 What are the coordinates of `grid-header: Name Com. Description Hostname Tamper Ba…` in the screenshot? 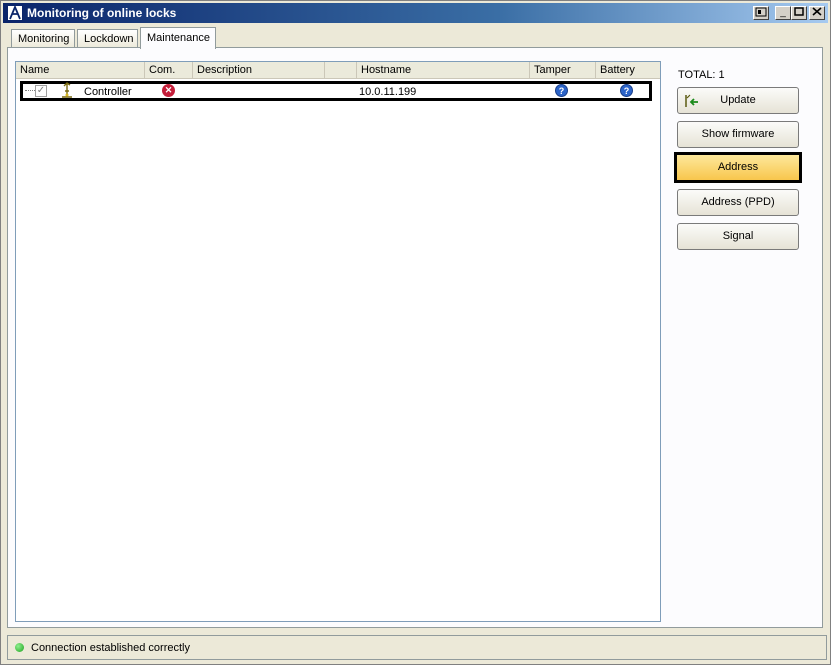 It's located at (338, 70).